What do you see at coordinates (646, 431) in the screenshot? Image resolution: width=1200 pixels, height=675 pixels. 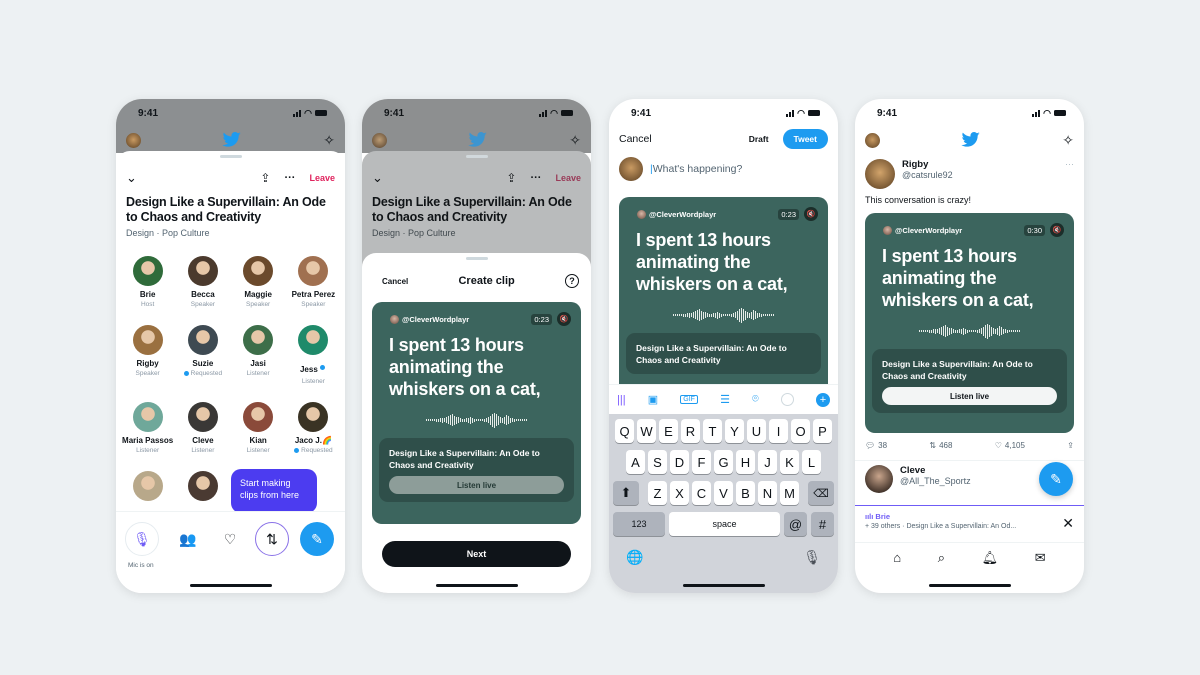 I see `key-w: W` at bounding box center [646, 431].